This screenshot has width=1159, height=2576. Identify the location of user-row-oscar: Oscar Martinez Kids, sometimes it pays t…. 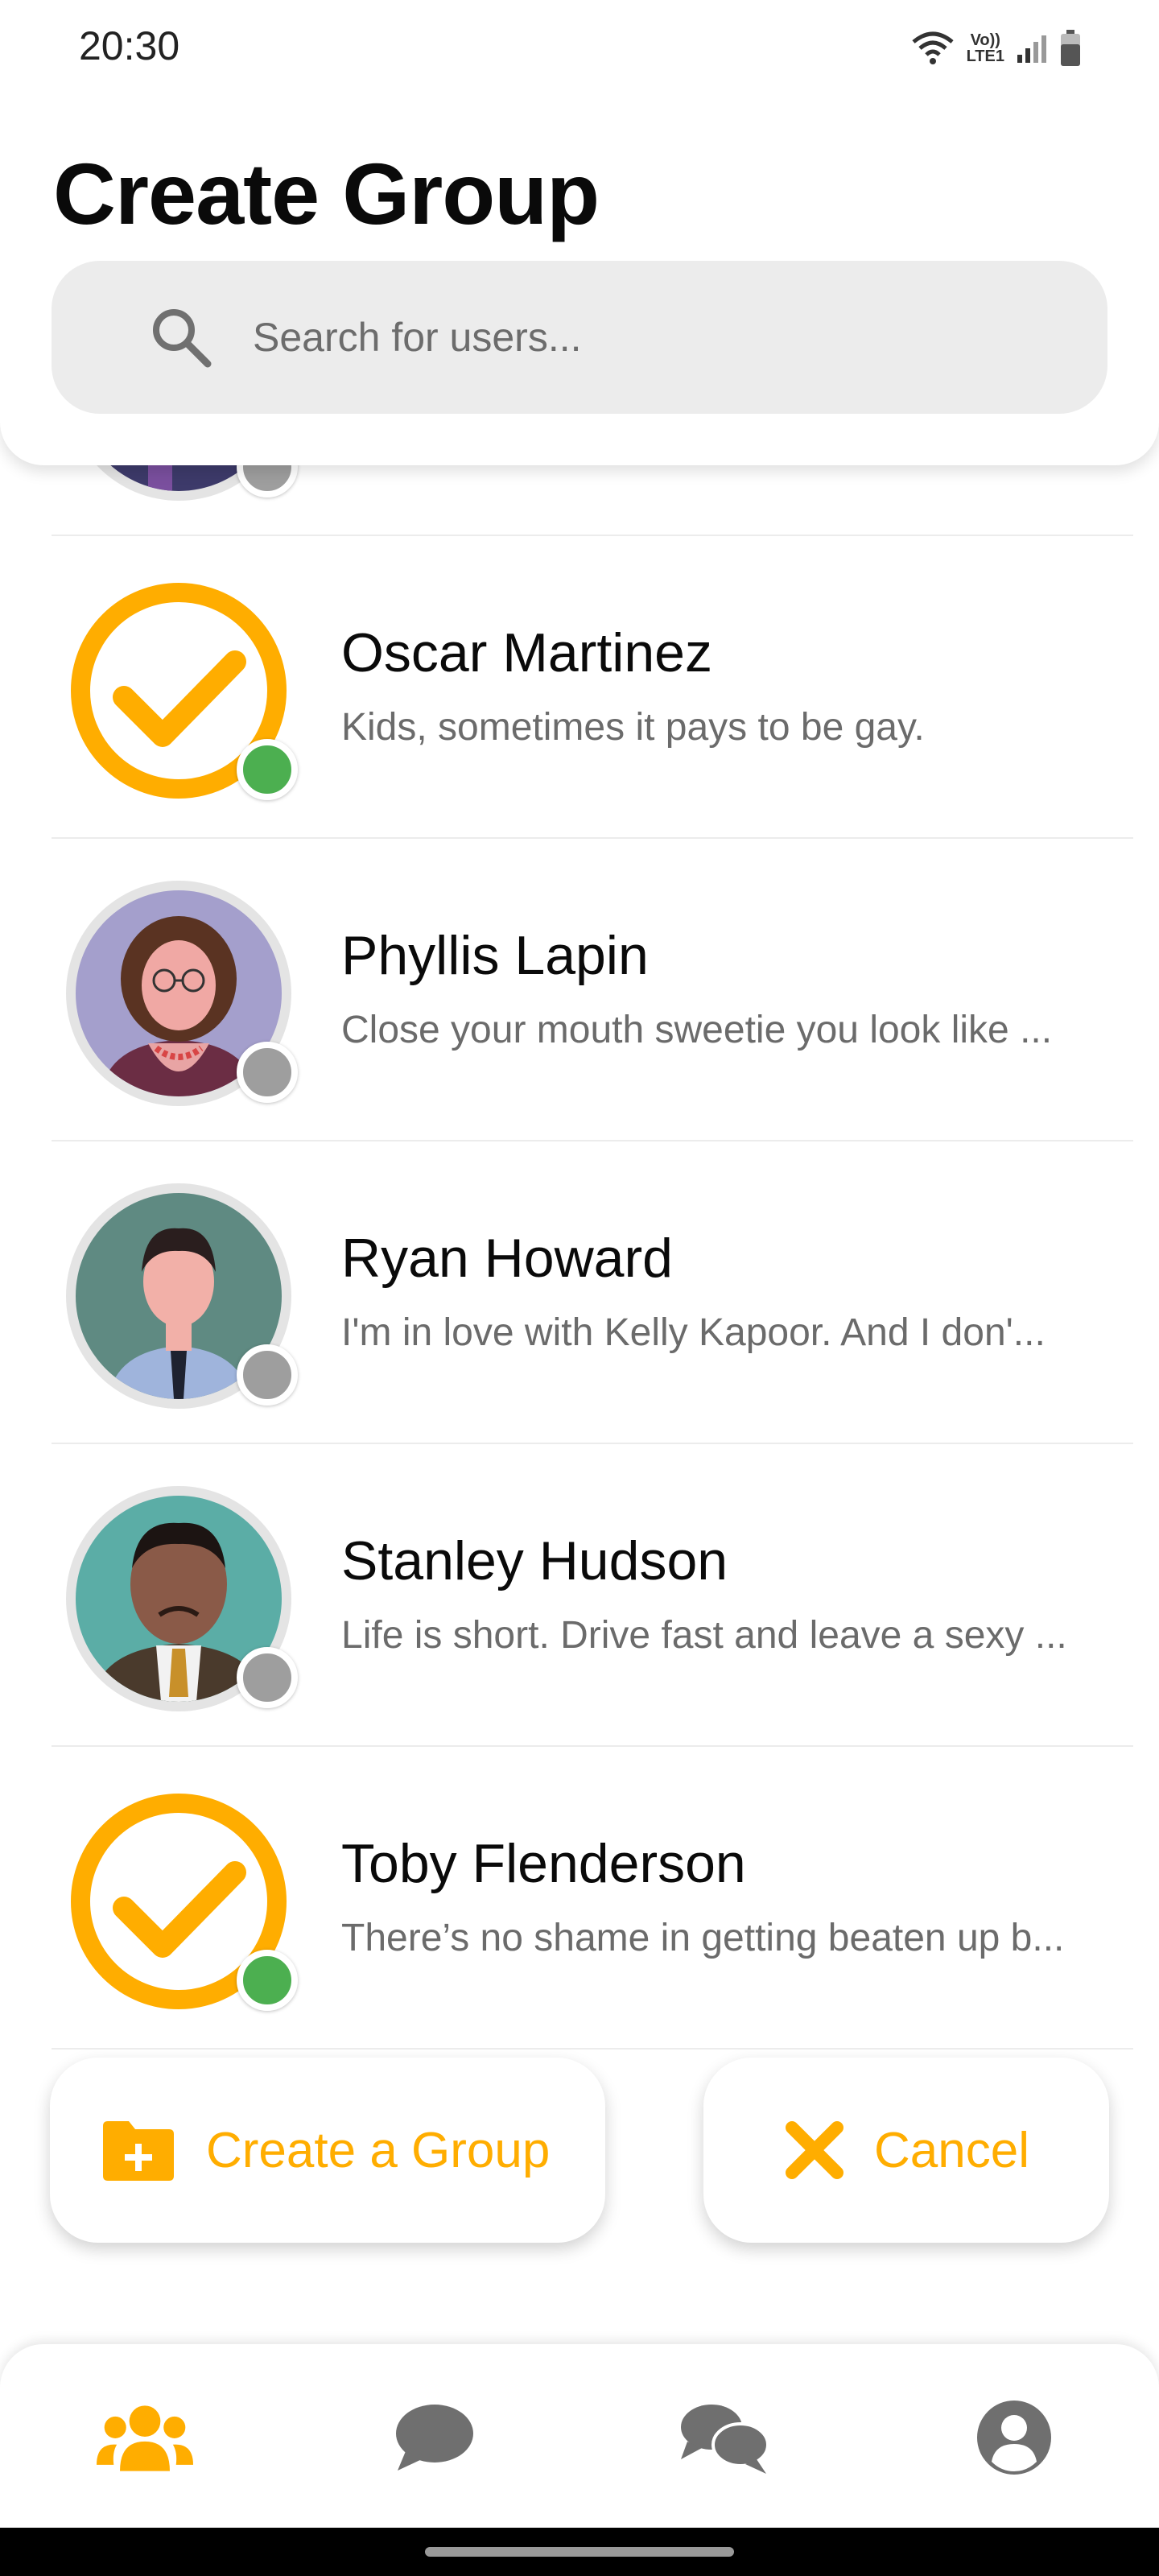
(592, 687).